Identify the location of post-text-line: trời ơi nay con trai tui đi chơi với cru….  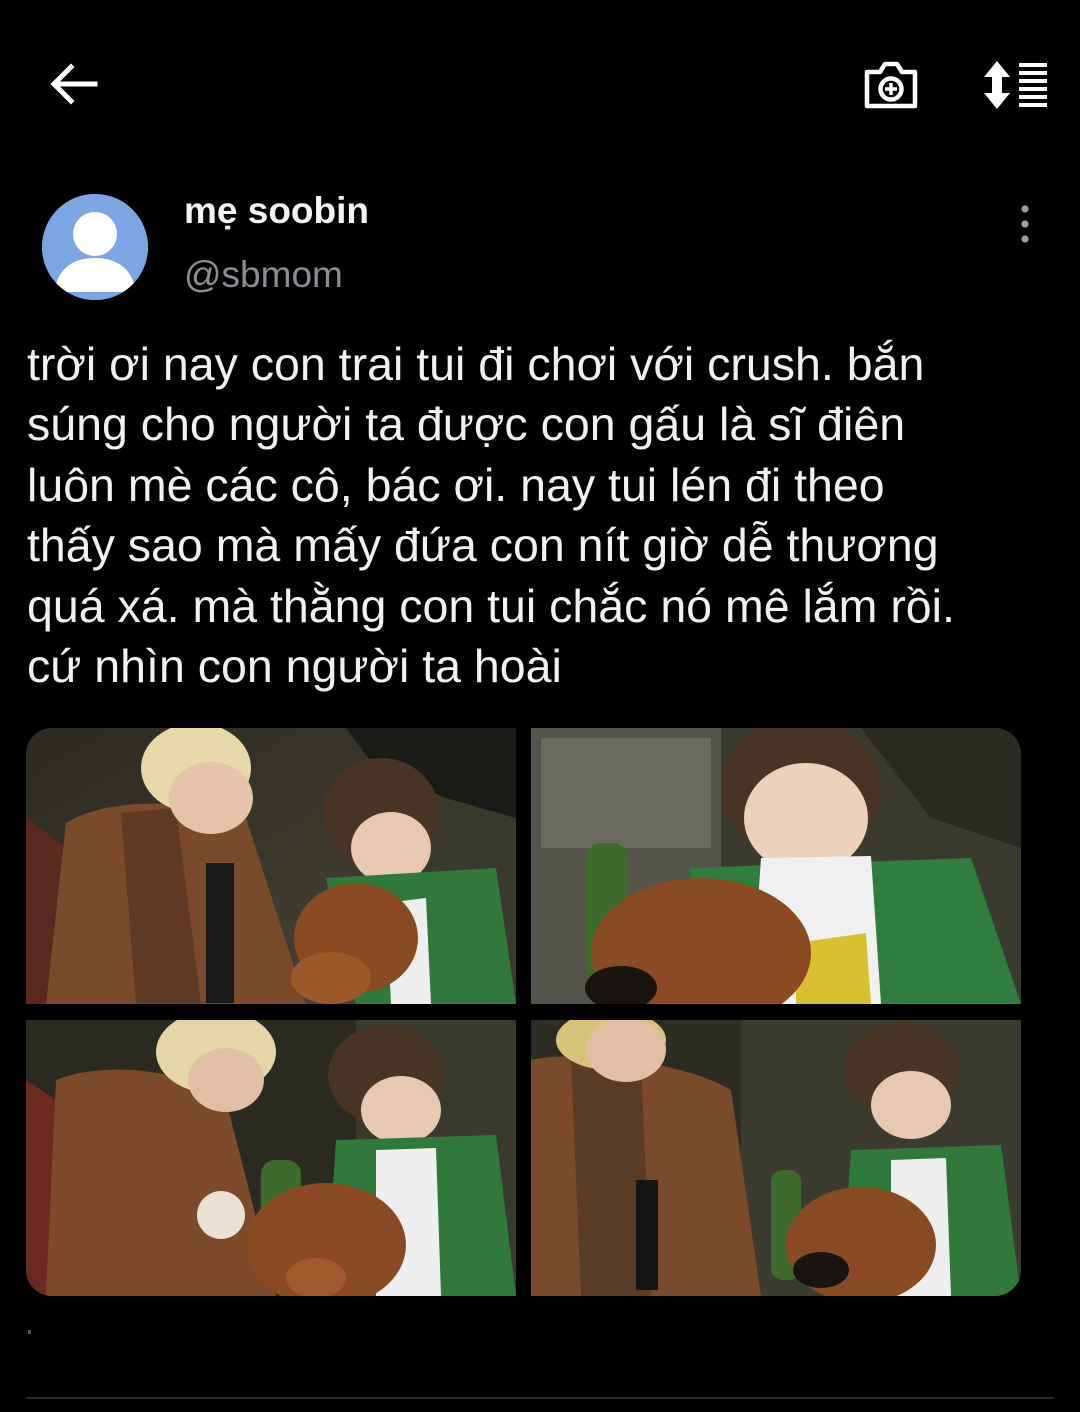
(476, 364).